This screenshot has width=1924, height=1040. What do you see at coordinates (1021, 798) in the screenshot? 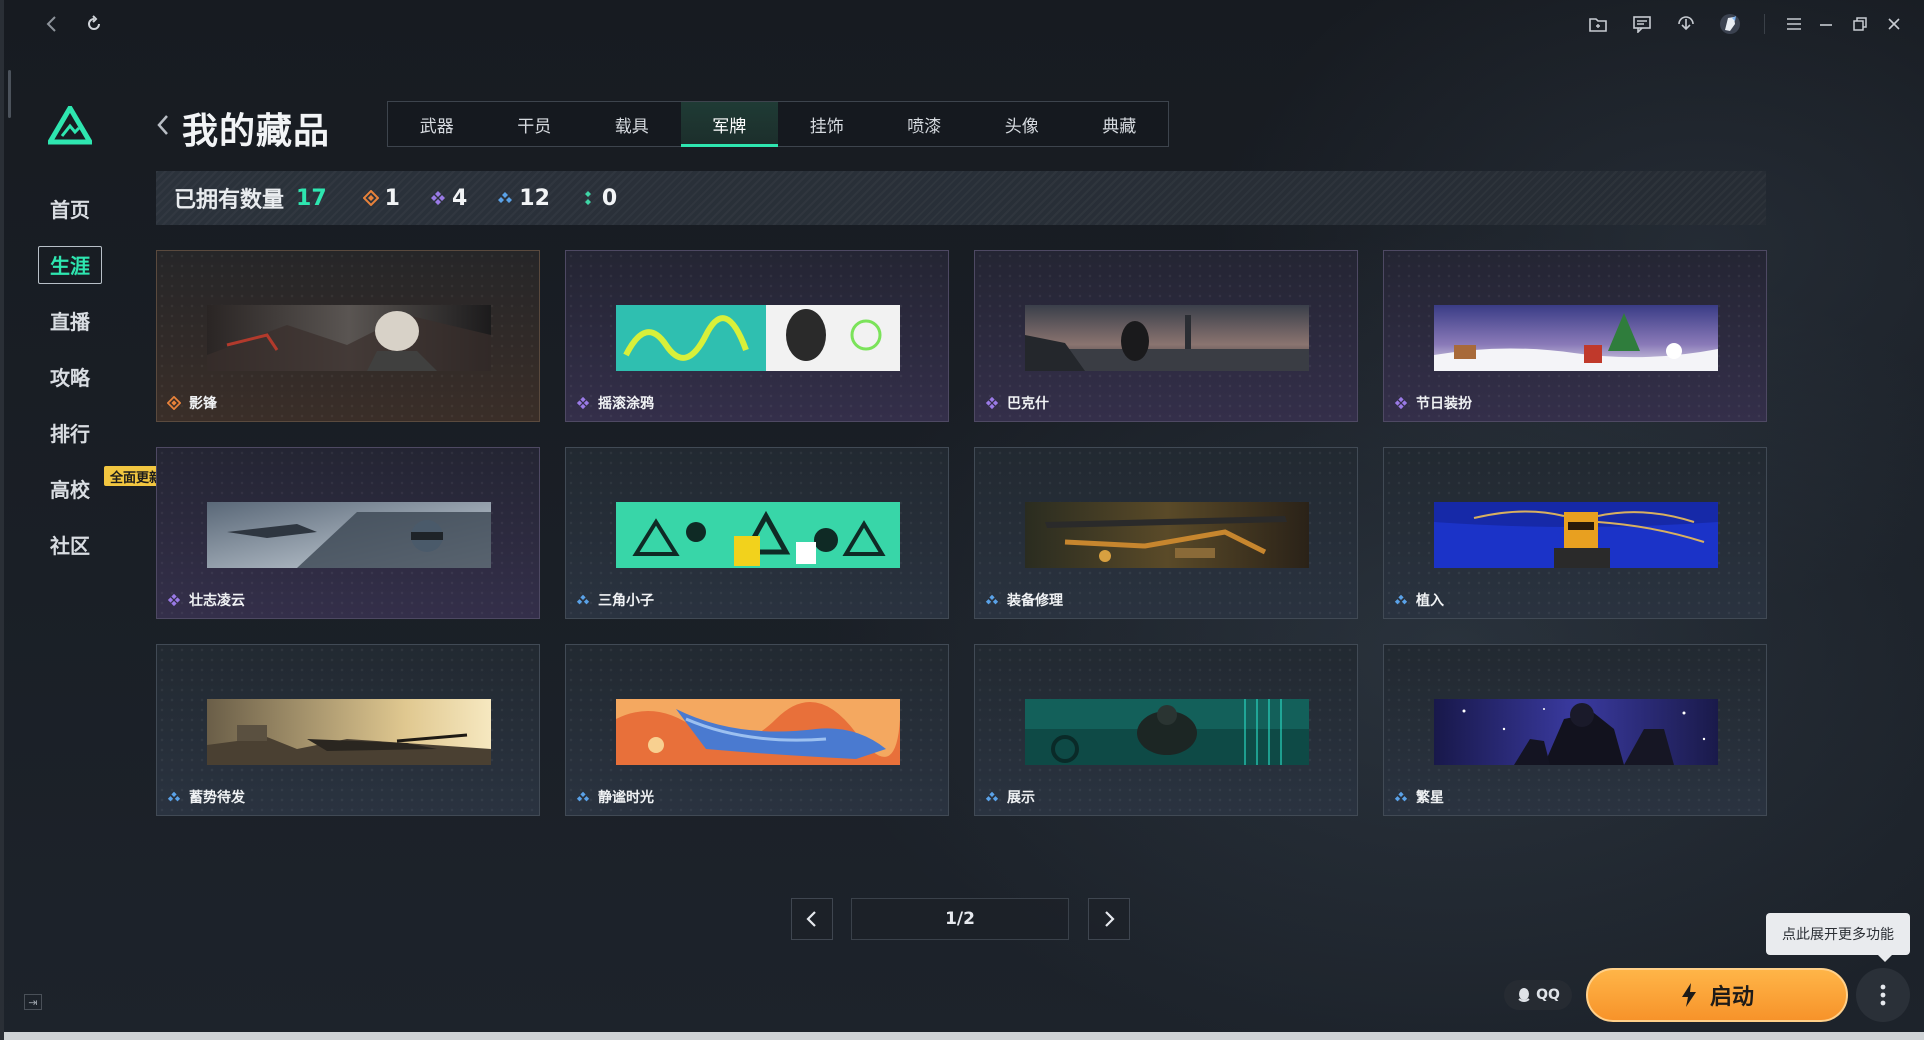
I see `dogtag-name: 展示` at bounding box center [1021, 798].